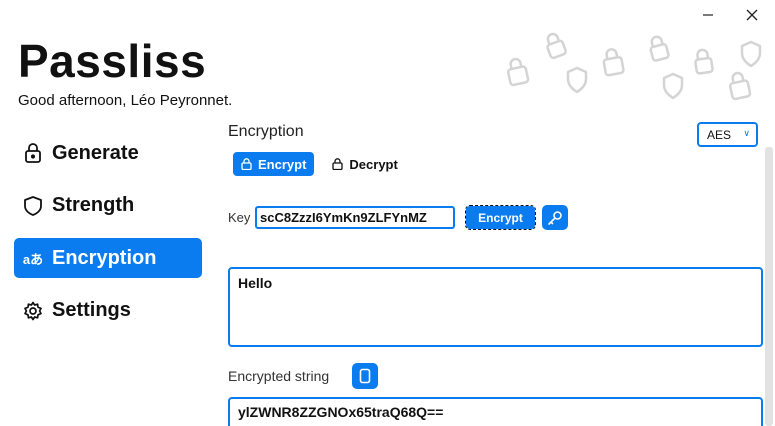  What do you see at coordinates (634, 66) in the screenshot?
I see `lock-pattern-decoration` at bounding box center [634, 66].